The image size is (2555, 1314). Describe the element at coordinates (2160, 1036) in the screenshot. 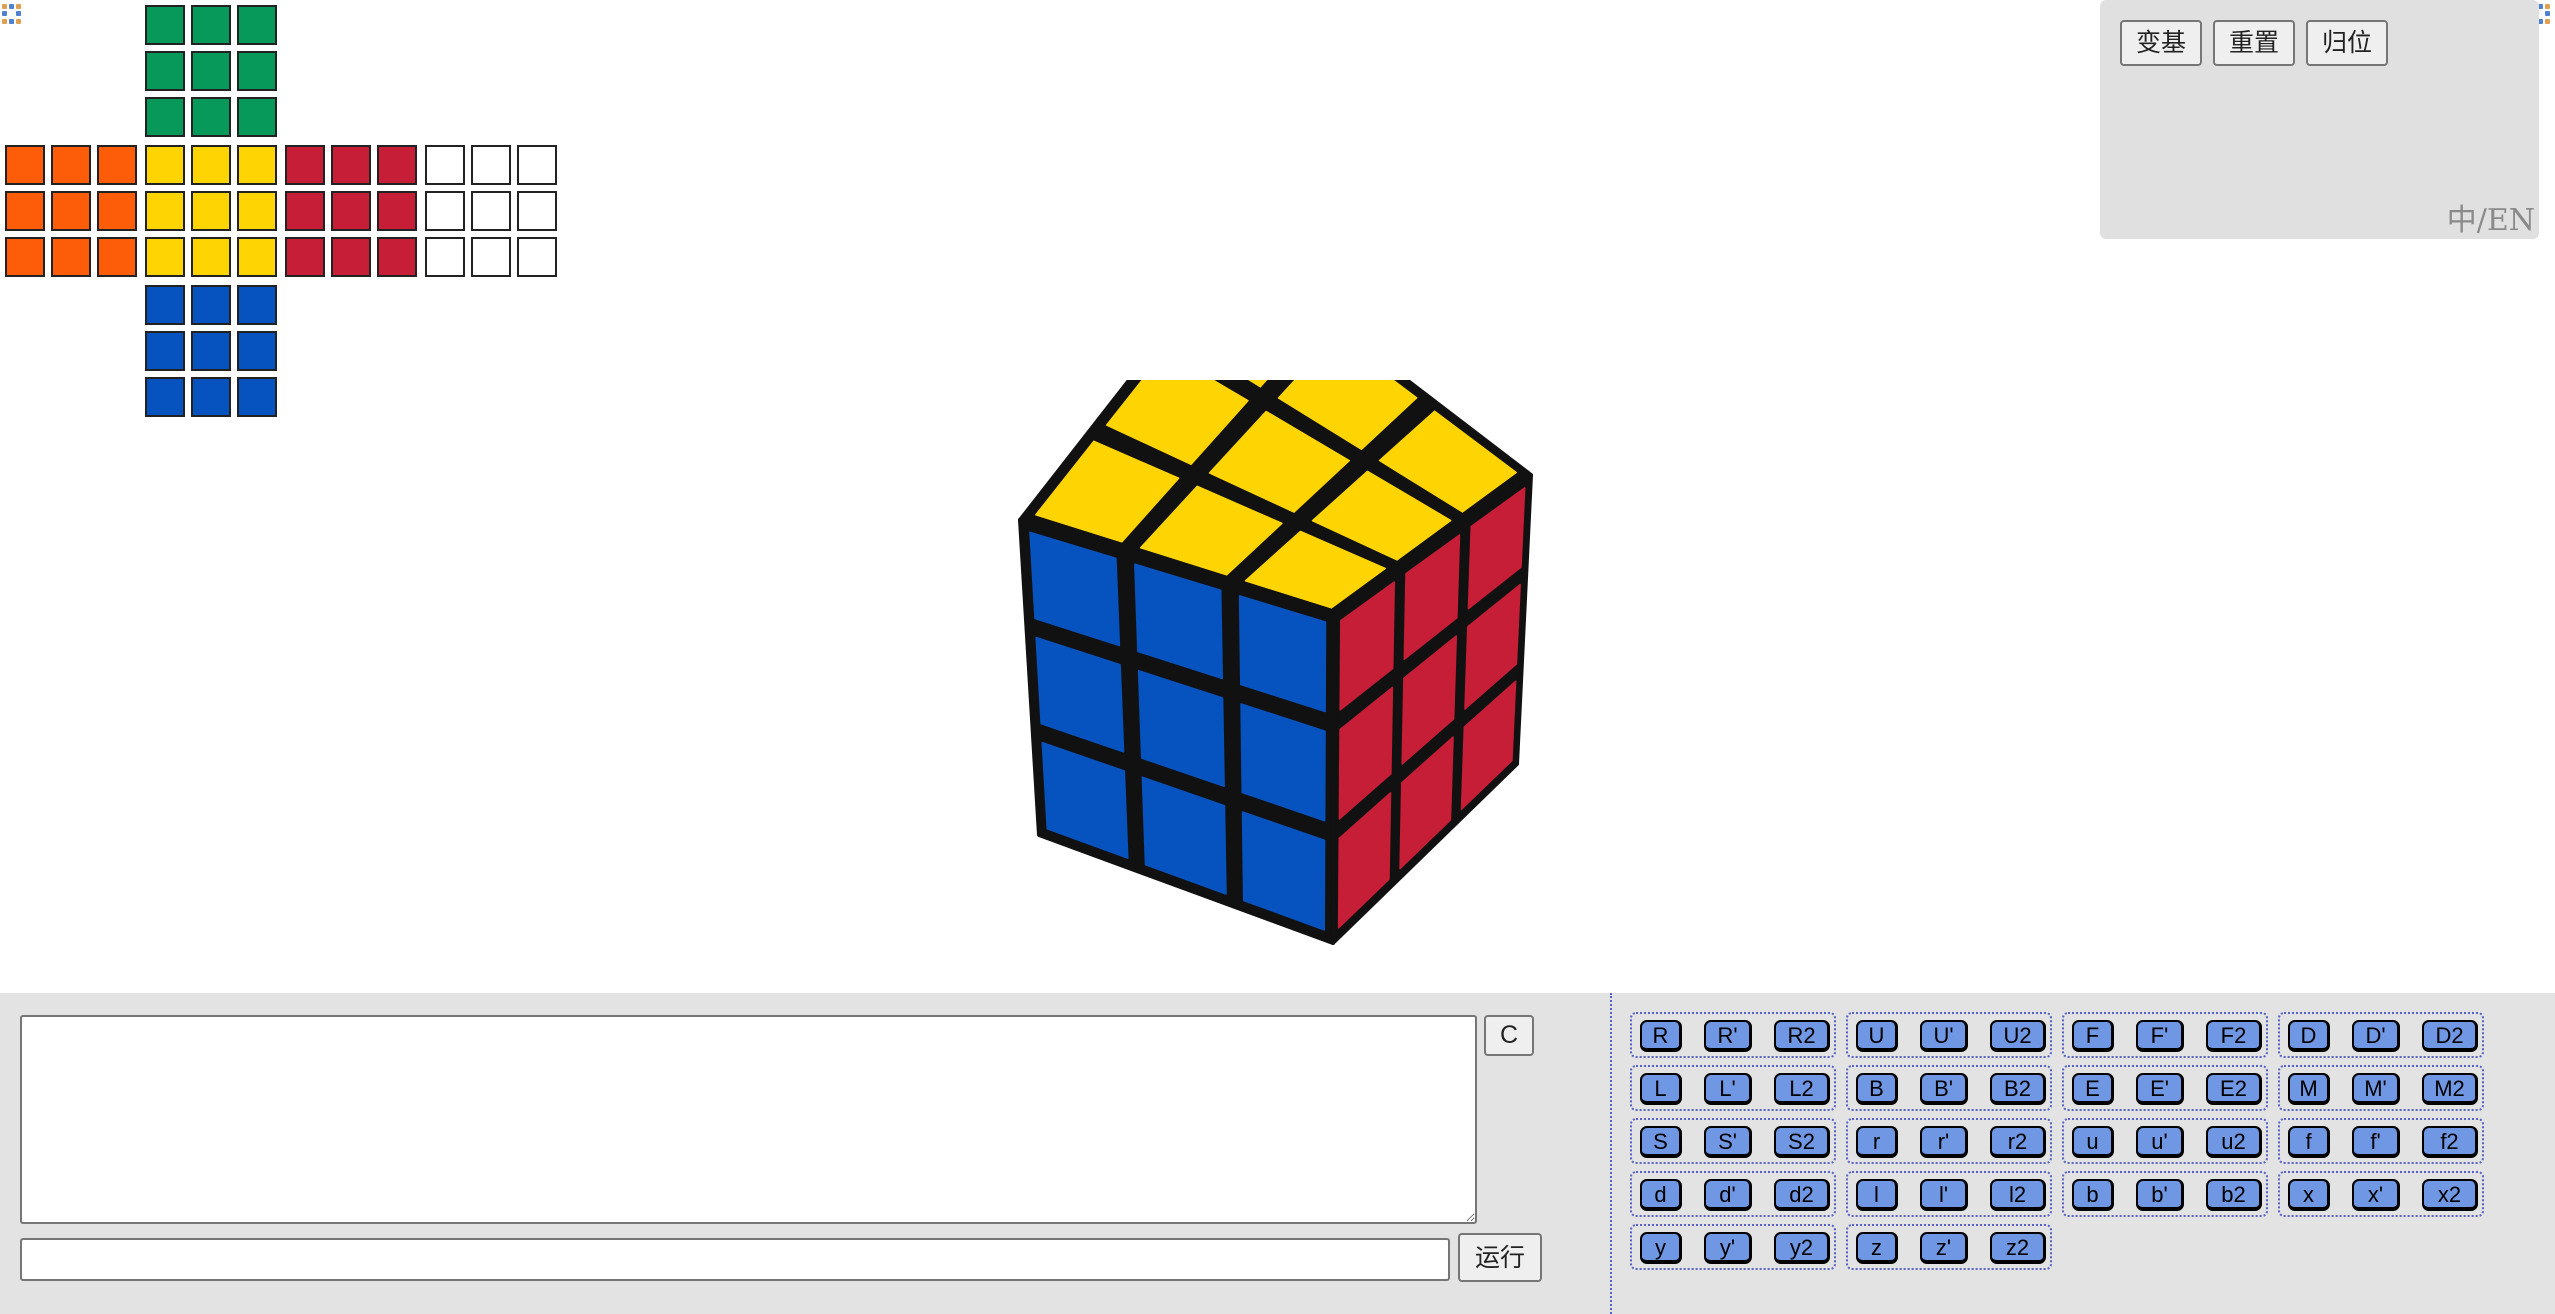

I see `move-button: F'` at that location.